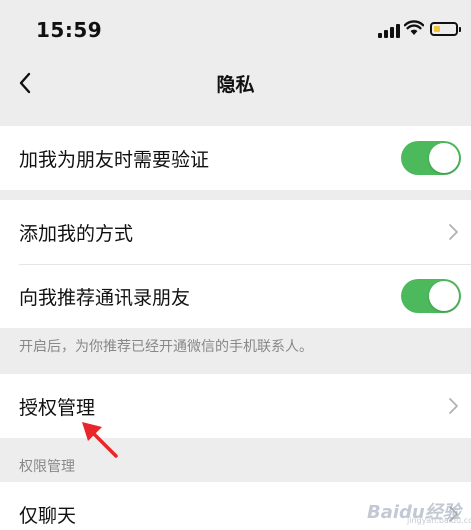 Image resolution: width=471 pixels, height=530 pixels. I want to click on signal-icon, so click(389, 31).